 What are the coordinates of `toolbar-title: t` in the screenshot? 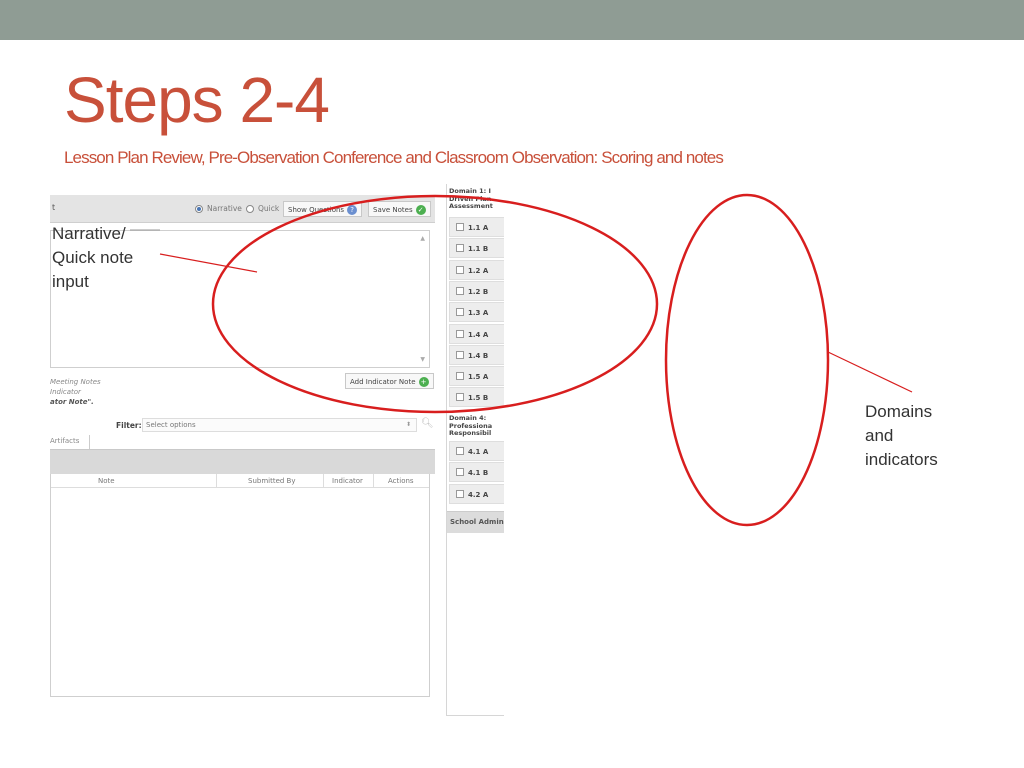 It's located at (54, 207).